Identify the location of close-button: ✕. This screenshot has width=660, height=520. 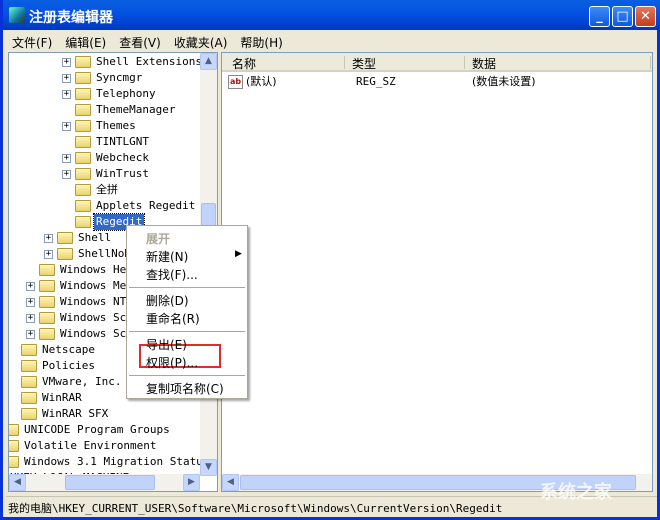
(645, 16).